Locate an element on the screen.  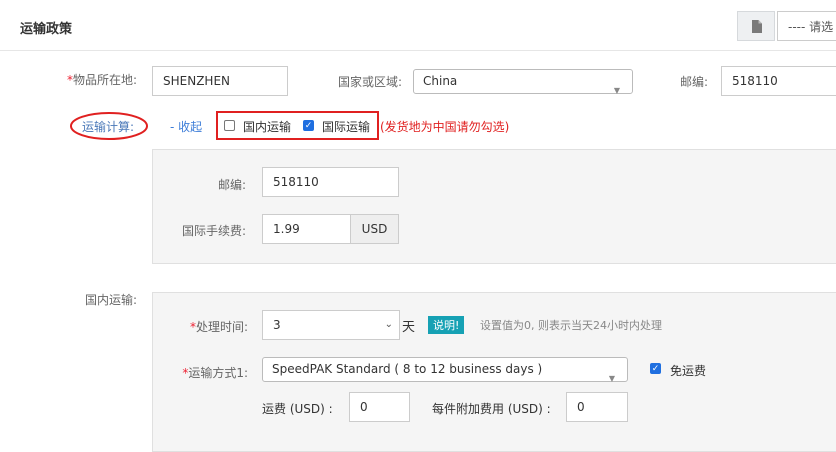
handling-time-text: 处理时间: is located at coordinates (221, 327).